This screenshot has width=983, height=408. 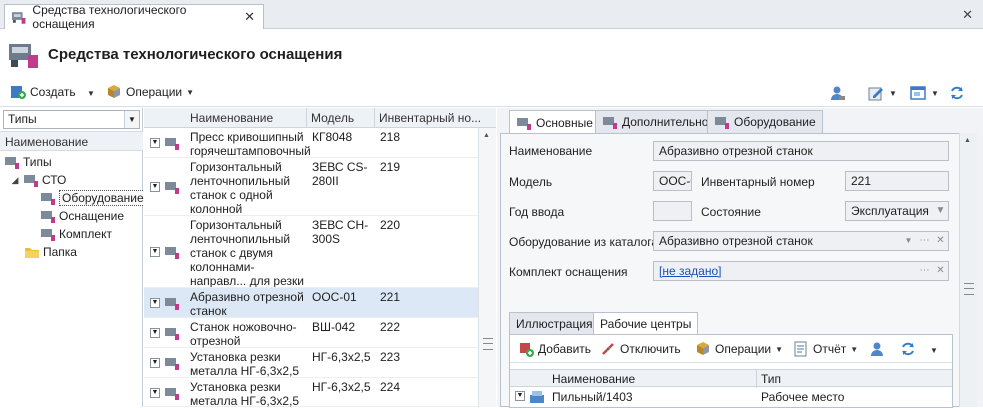 I want to click on create-dropdown-icon: ▼, so click(x=91, y=93).